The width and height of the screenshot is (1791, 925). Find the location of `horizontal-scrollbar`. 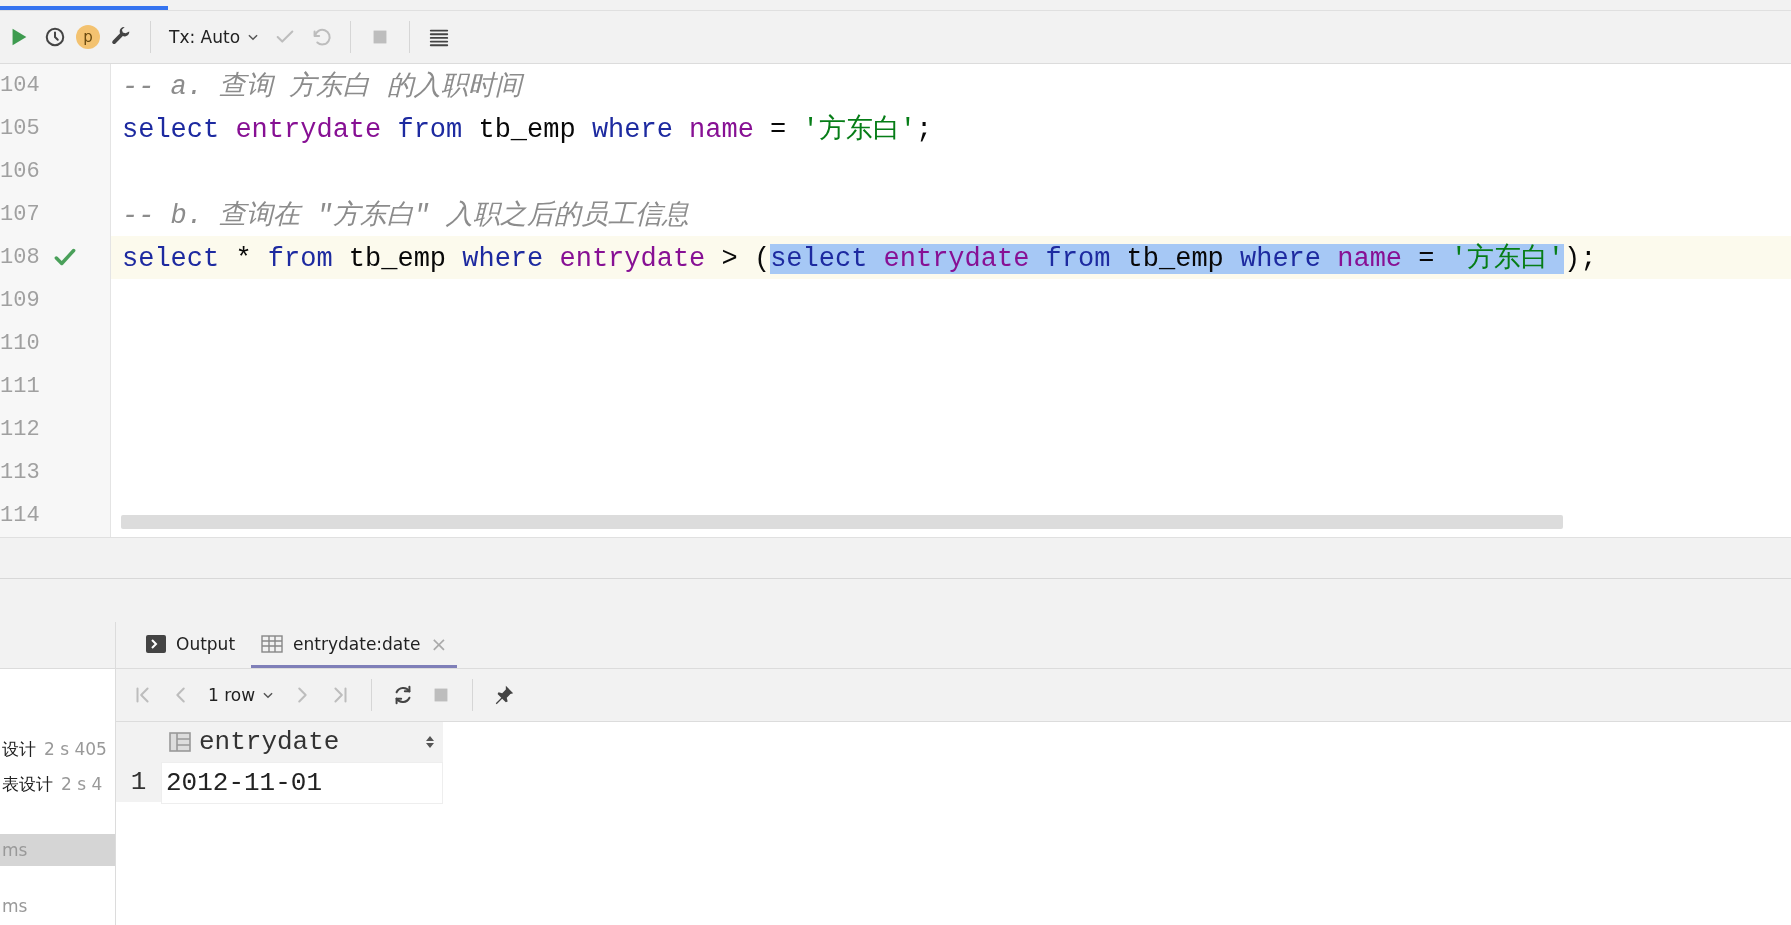

horizontal-scrollbar is located at coordinates (842, 522).